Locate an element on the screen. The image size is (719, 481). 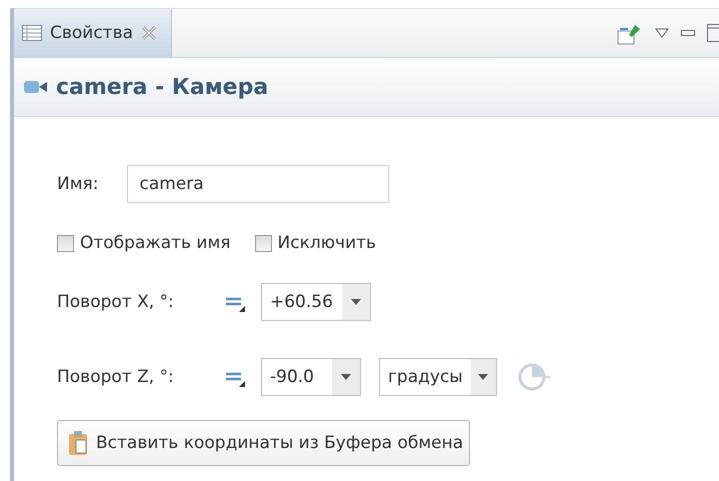
properties-tab: Свойства is located at coordinates (93, 33).